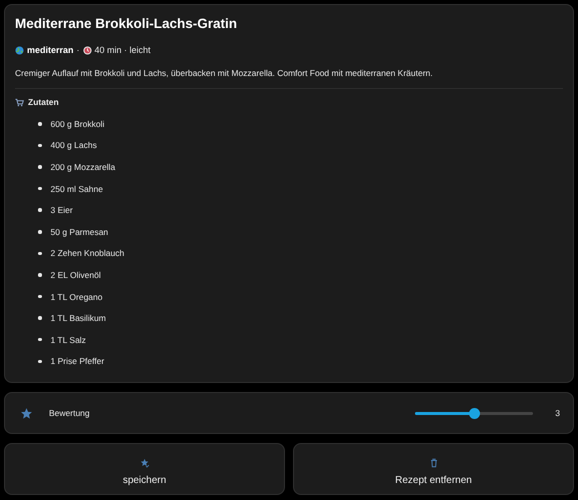 Image resolution: width=578 pixels, height=500 pixels. I want to click on ingredient-item: 200 g Mozzarella, so click(83, 167).